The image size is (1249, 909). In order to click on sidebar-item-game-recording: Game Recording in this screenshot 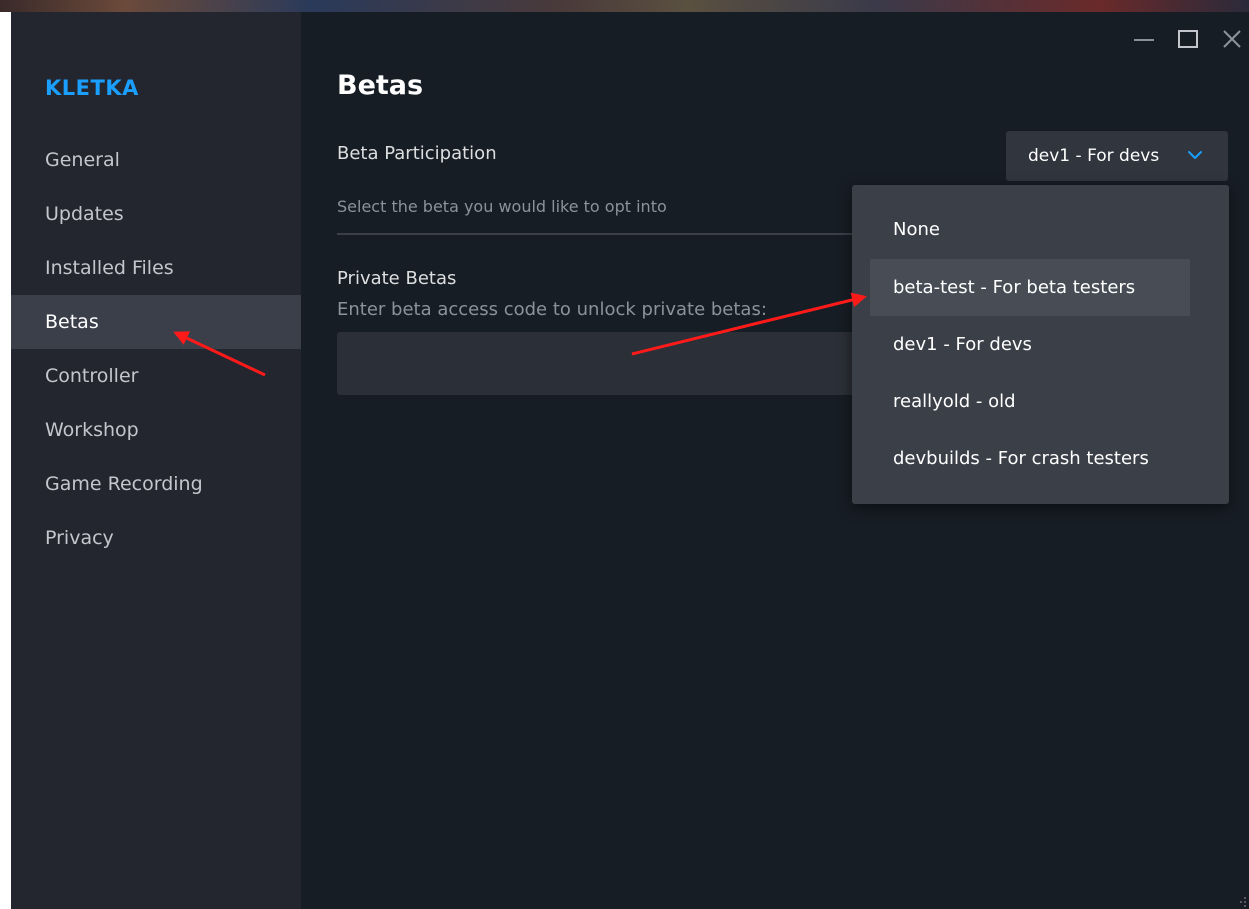, I will do `click(156, 484)`.